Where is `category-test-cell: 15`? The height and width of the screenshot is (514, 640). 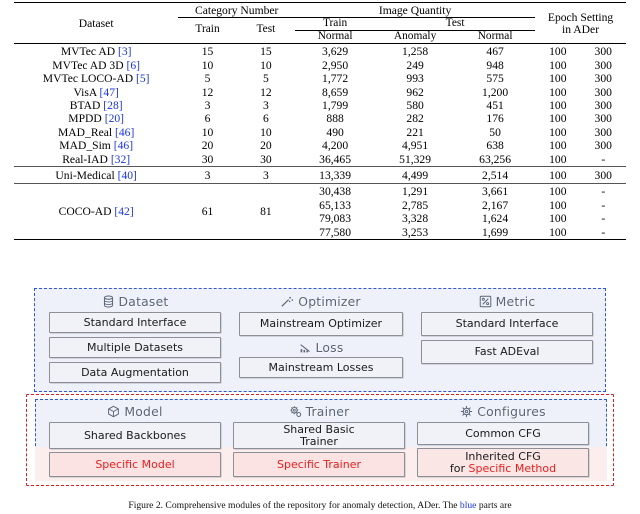
category-test-cell: 15 is located at coordinates (266, 52).